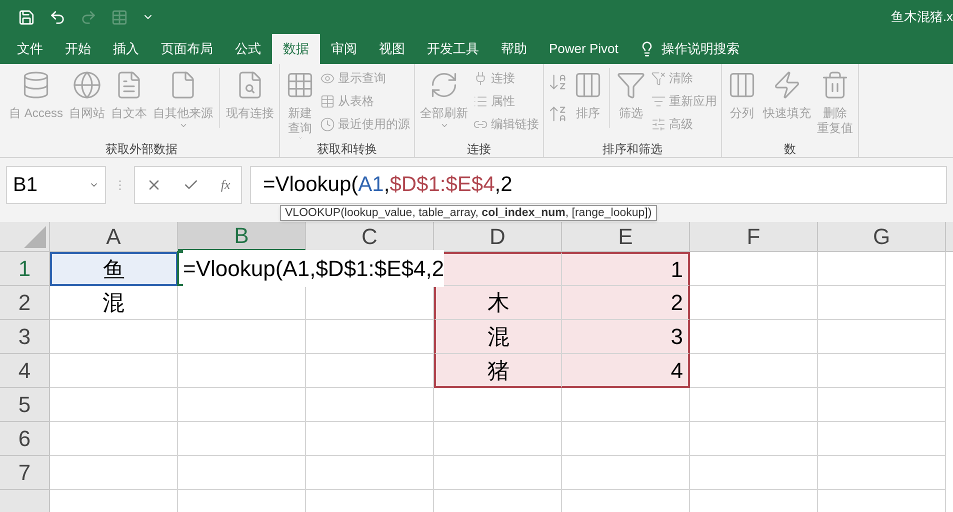 This screenshot has height=512, width=953. Describe the element at coordinates (754, 236) in the screenshot. I see `column-header: F` at that location.